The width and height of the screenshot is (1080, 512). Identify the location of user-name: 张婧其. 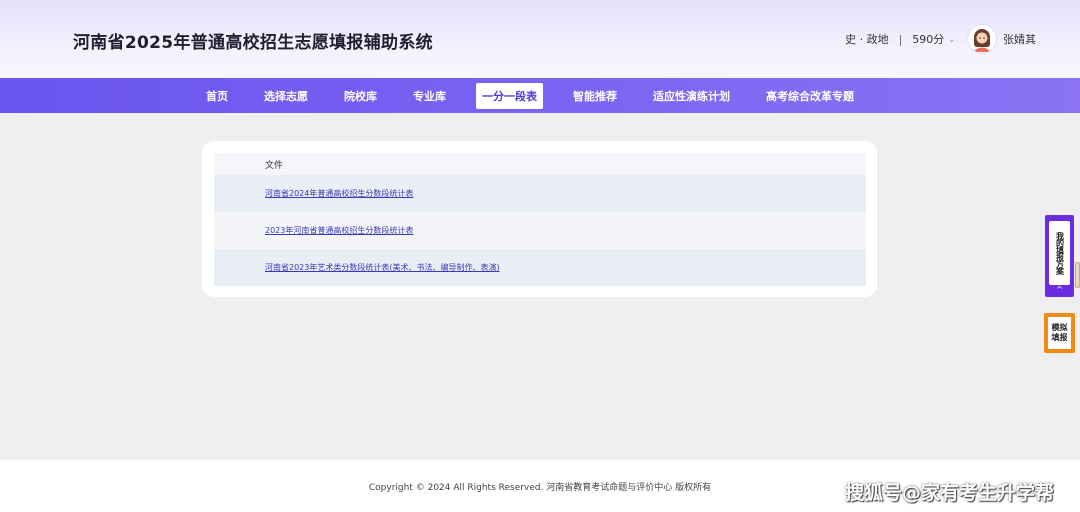
(1019, 39).